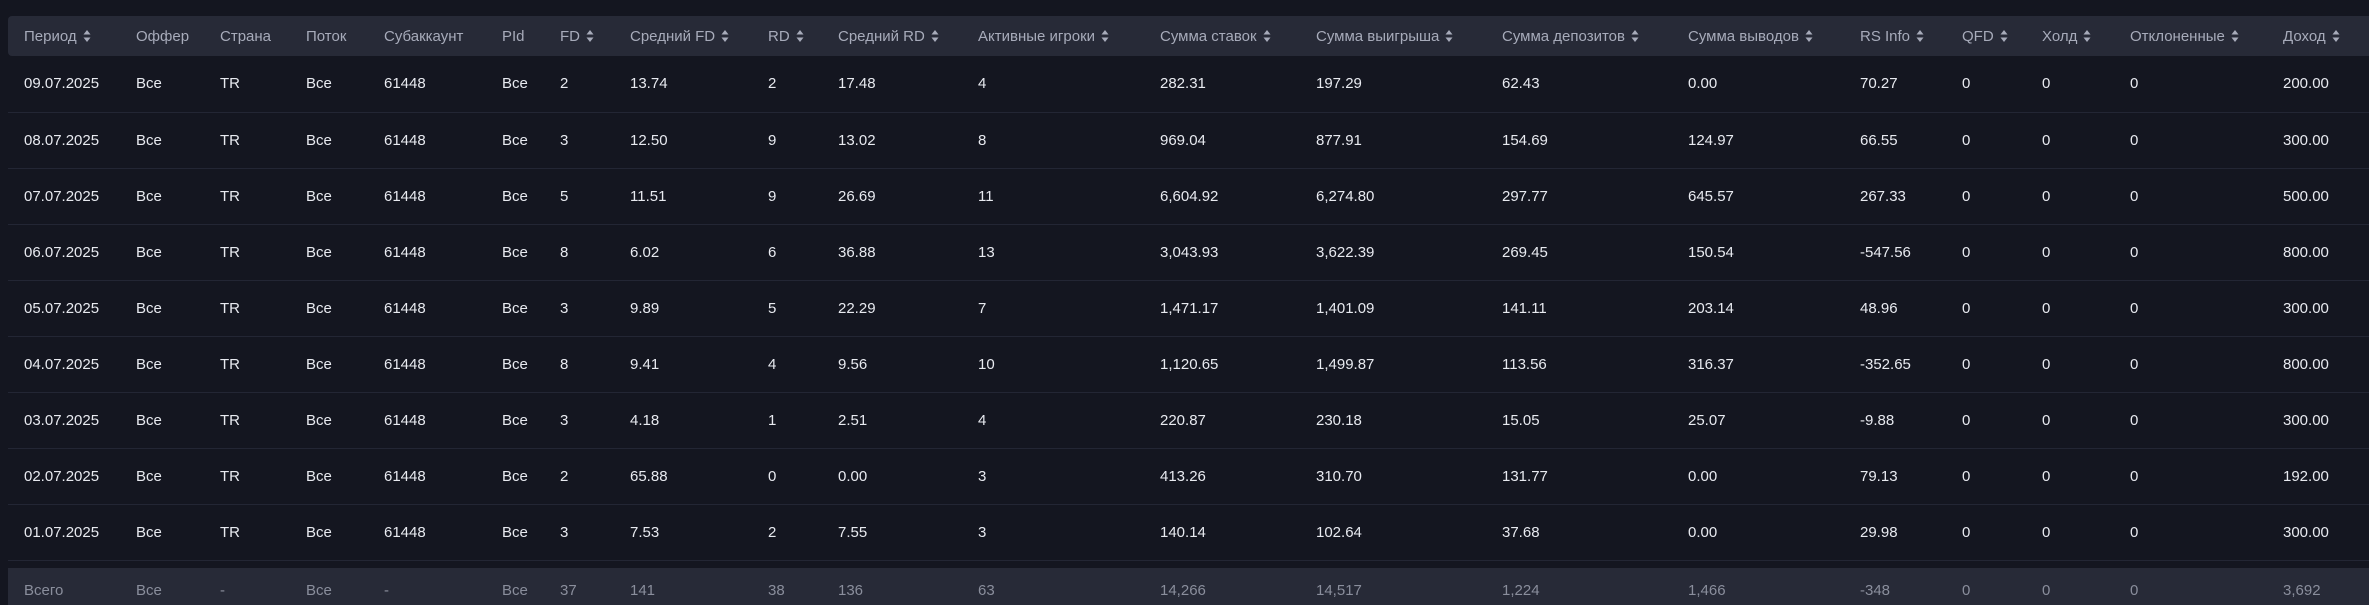 The height and width of the screenshot is (605, 2369). I want to click on cell-stream: Все, so click(319, 308).